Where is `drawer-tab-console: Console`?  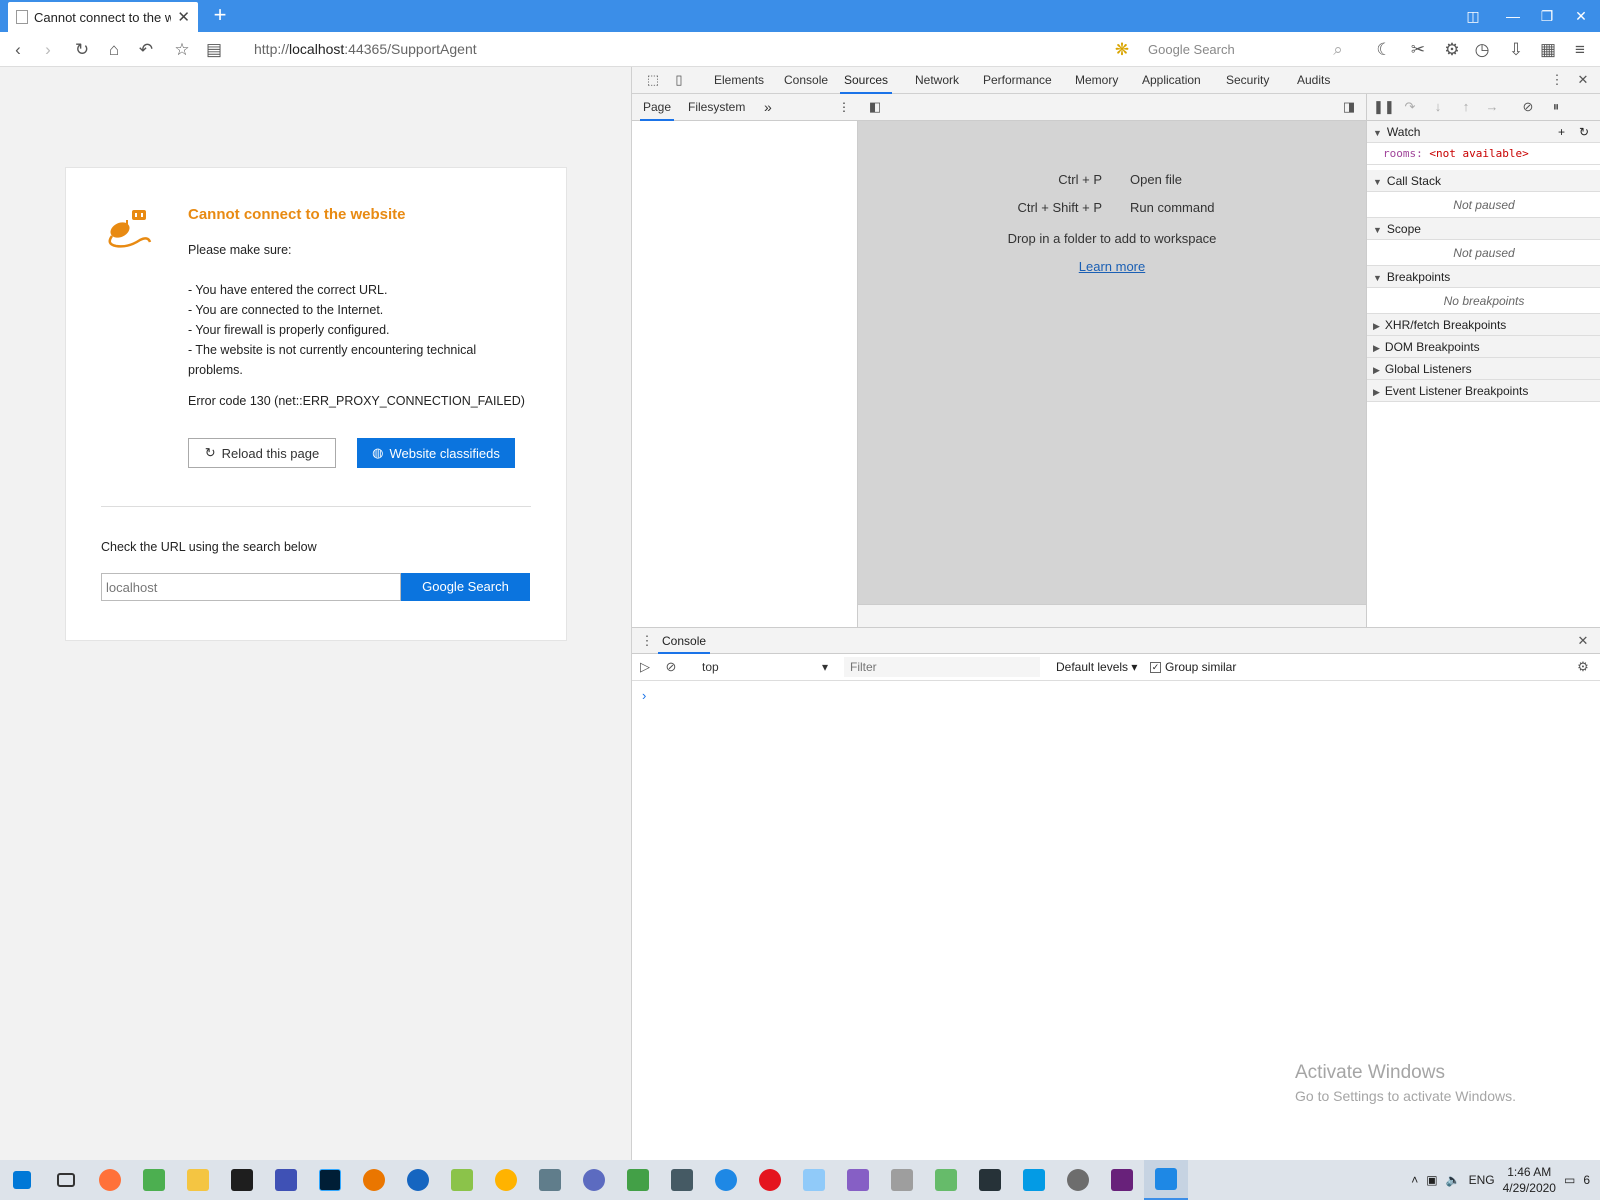 drawer-tab-console: Console is located at coordinates (684, 641).